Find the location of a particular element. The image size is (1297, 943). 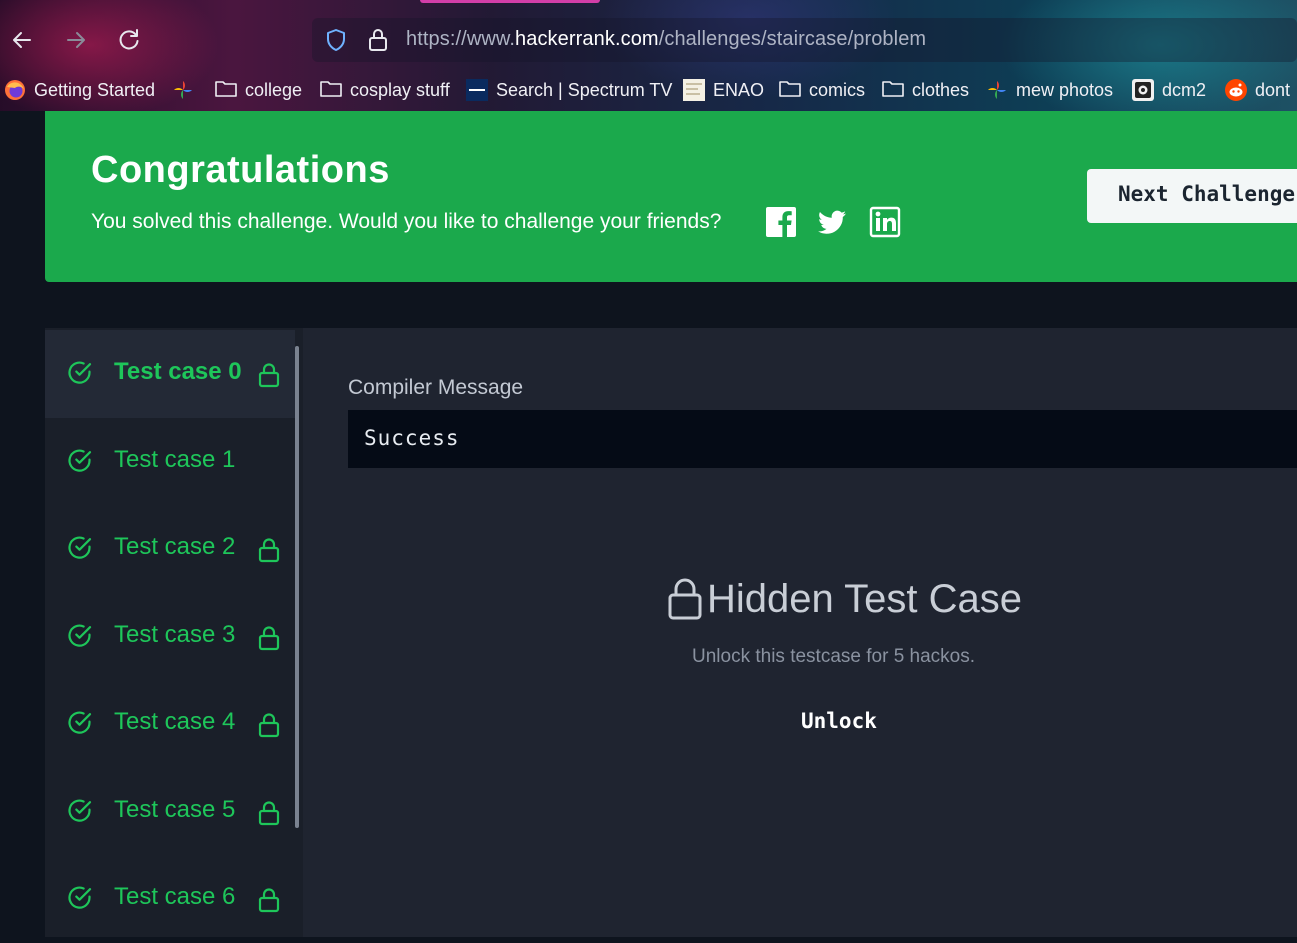

linkedin-icon is located at coordinates (885, 222).